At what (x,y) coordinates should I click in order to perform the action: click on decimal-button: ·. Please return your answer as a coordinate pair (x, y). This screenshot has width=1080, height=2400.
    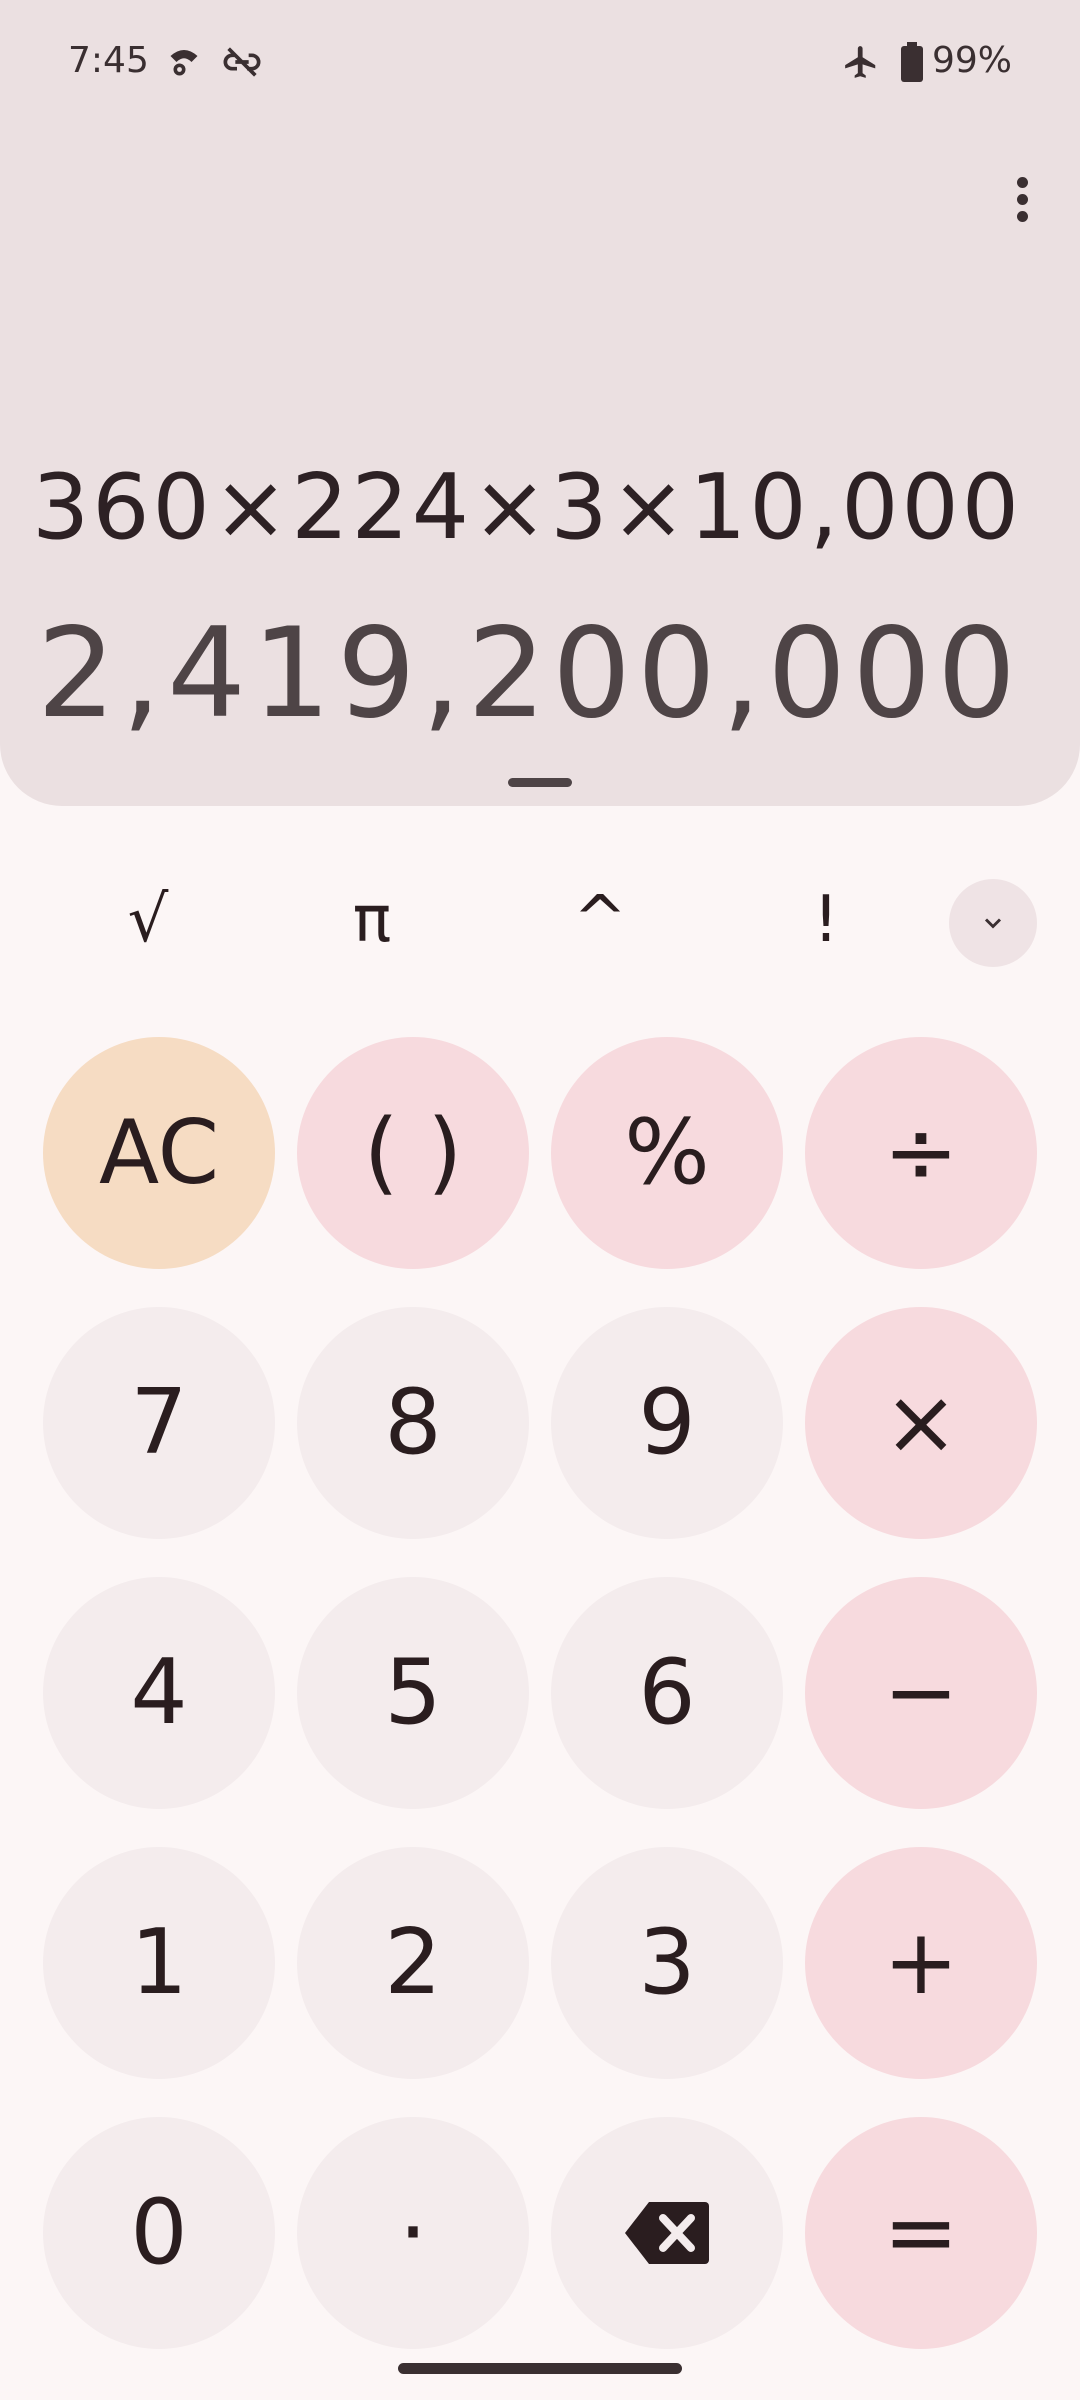
    Looking at the image, I should click on (413, 2233).